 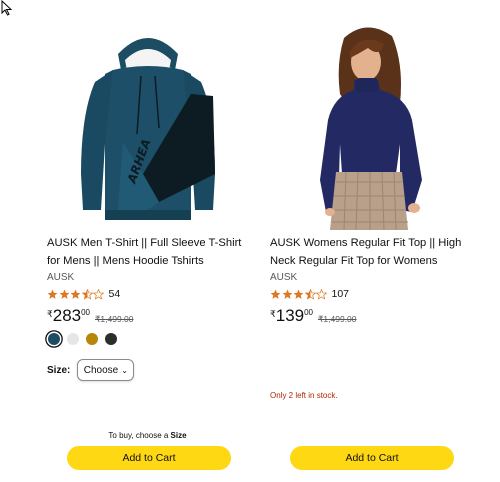 I want to click on size-dropdown-value: Choose, so click(x=101, y=370).